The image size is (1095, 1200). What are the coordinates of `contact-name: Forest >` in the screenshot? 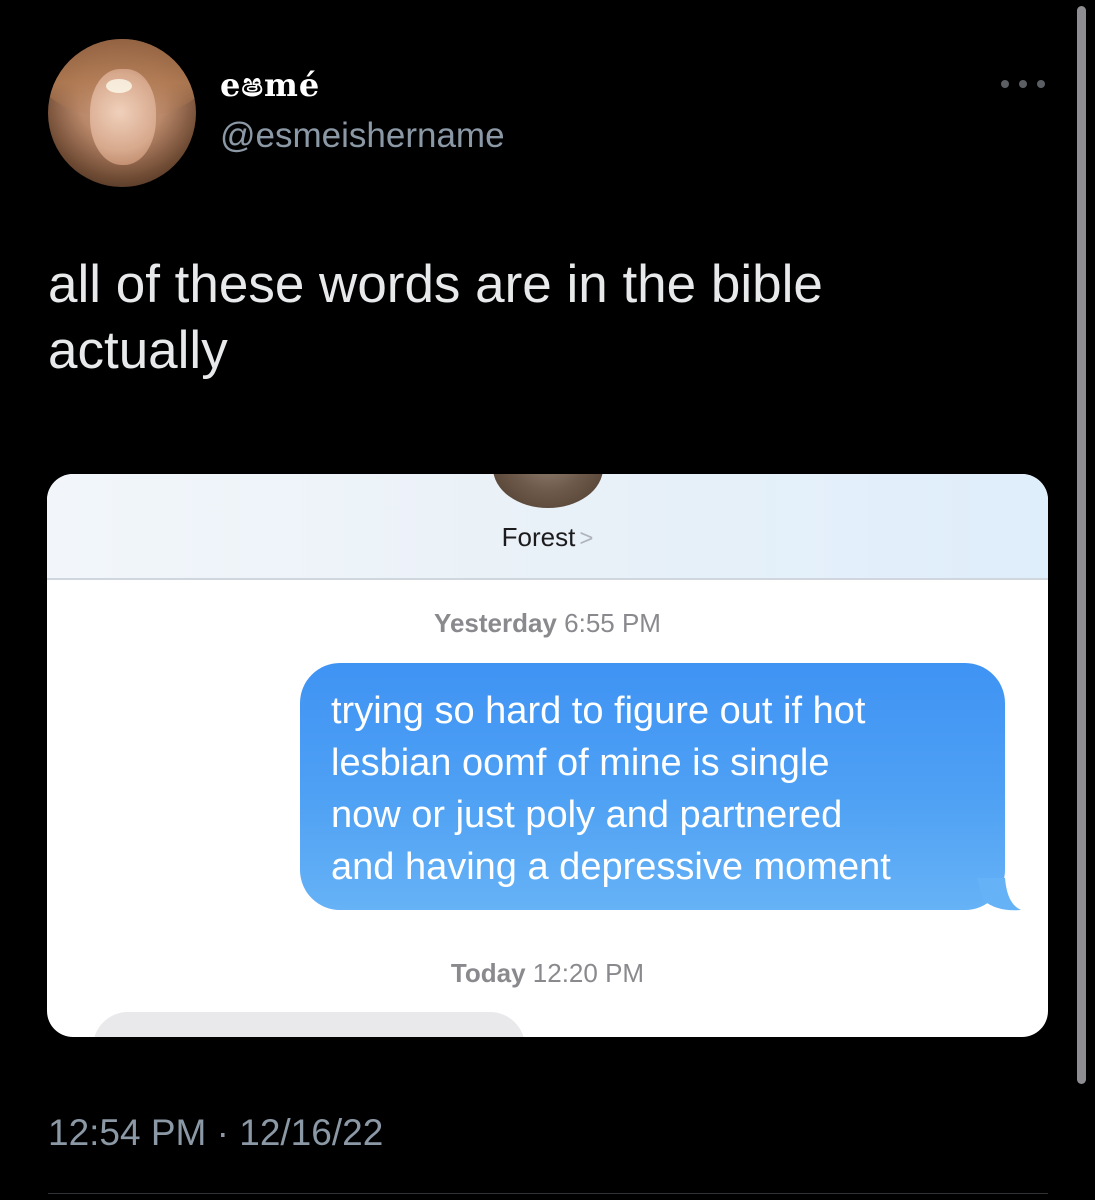 It's located at (547, 537).